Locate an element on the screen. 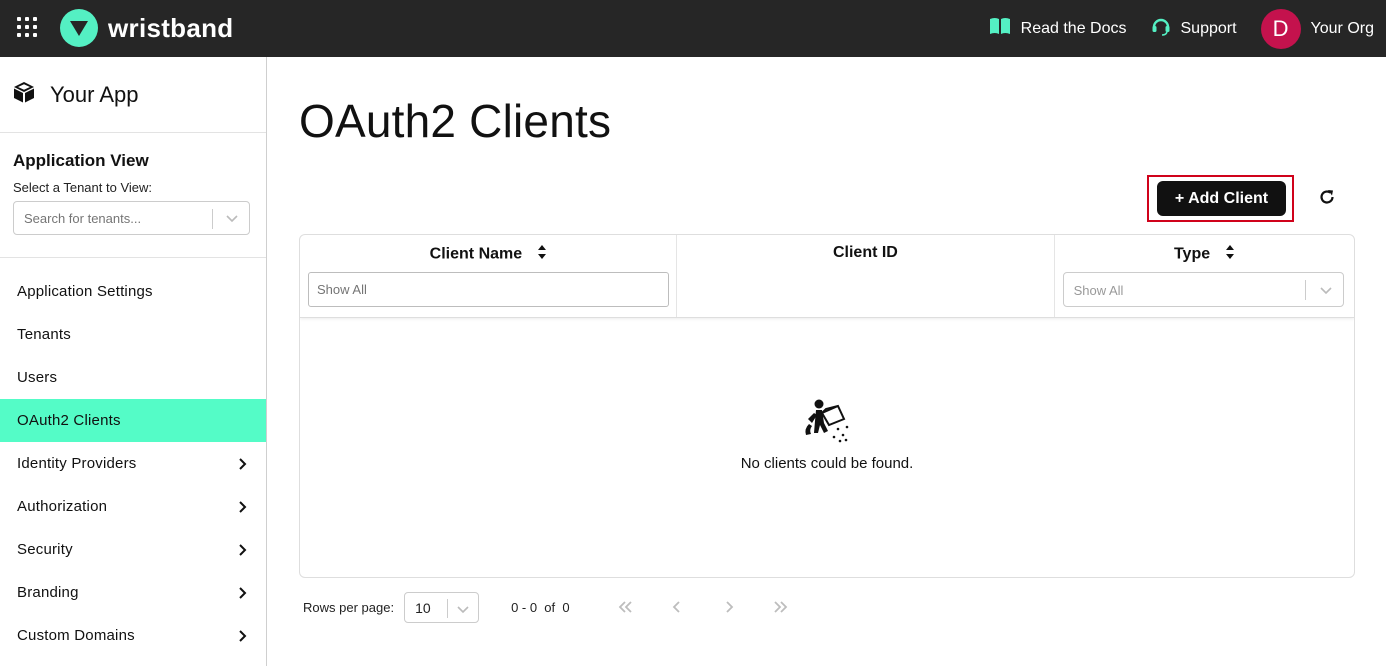  sidebar-item-users: Users is located at coordinates (133, 377).